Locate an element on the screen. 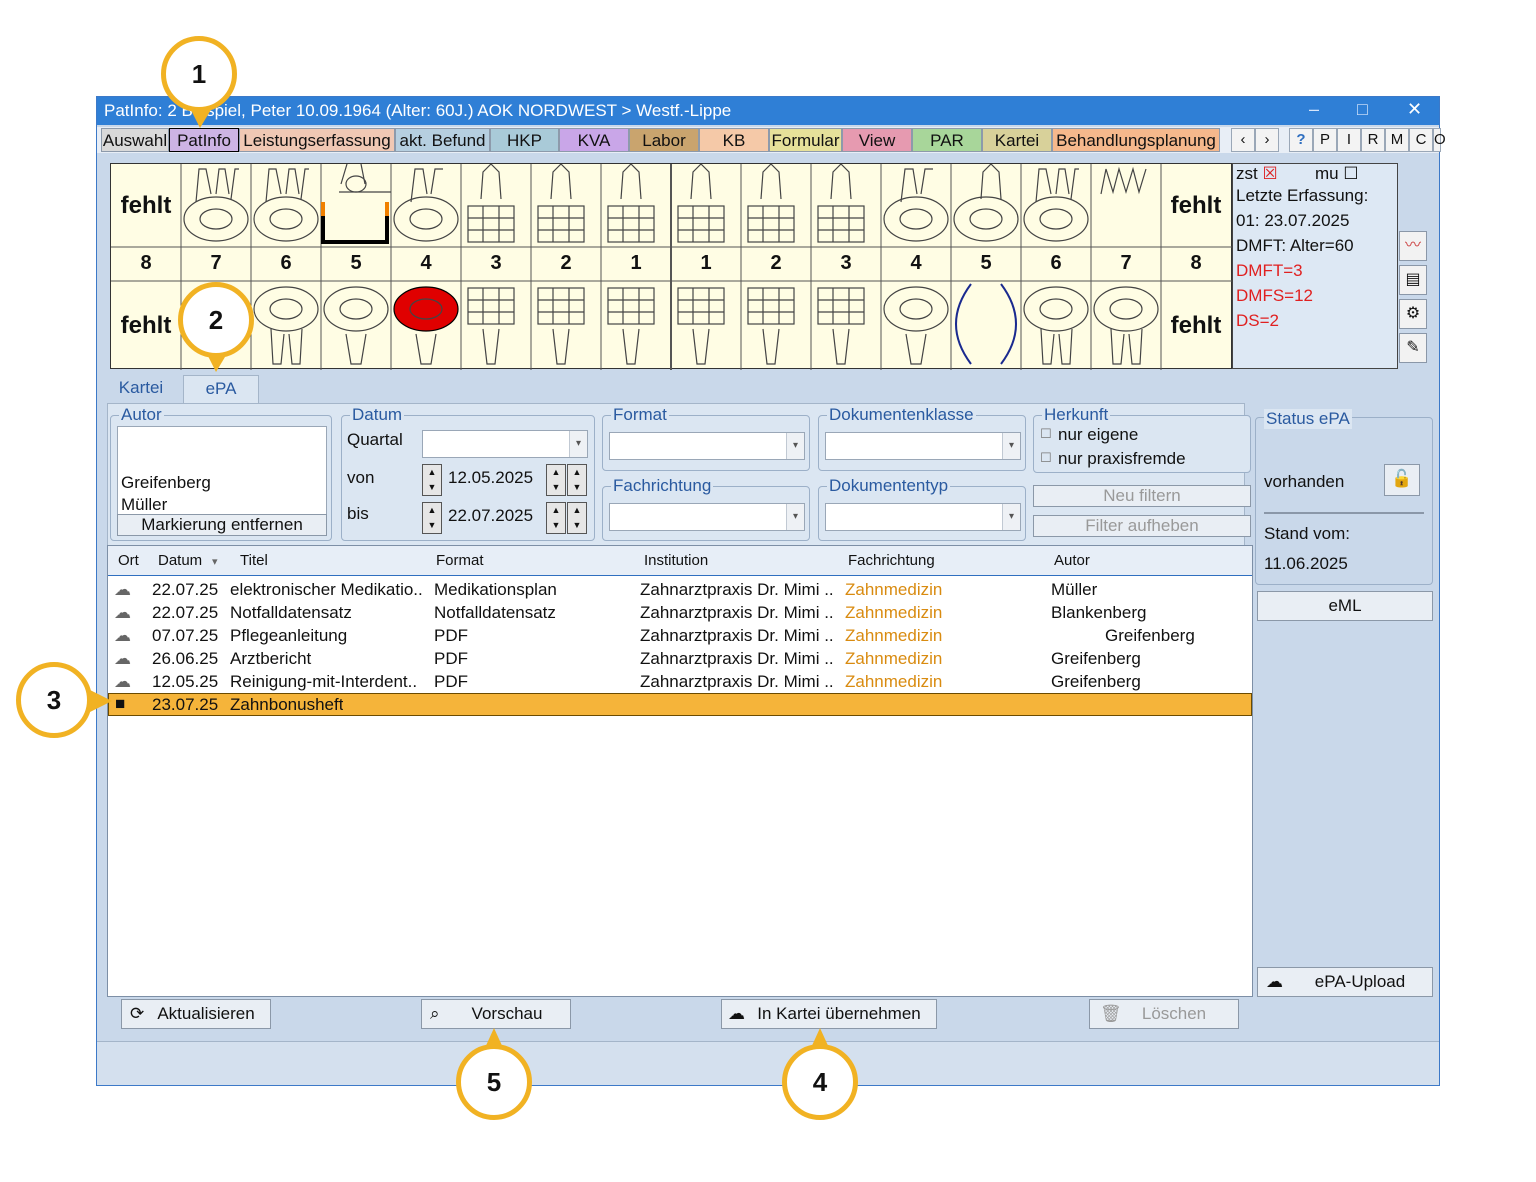 The width and height of the screenshot is (1536, 1182). list-item: Müller is located at coordinates (144, 505).